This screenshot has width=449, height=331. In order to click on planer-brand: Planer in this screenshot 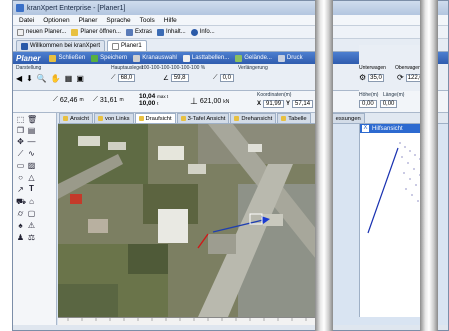, I will do `click(28, 58)`.